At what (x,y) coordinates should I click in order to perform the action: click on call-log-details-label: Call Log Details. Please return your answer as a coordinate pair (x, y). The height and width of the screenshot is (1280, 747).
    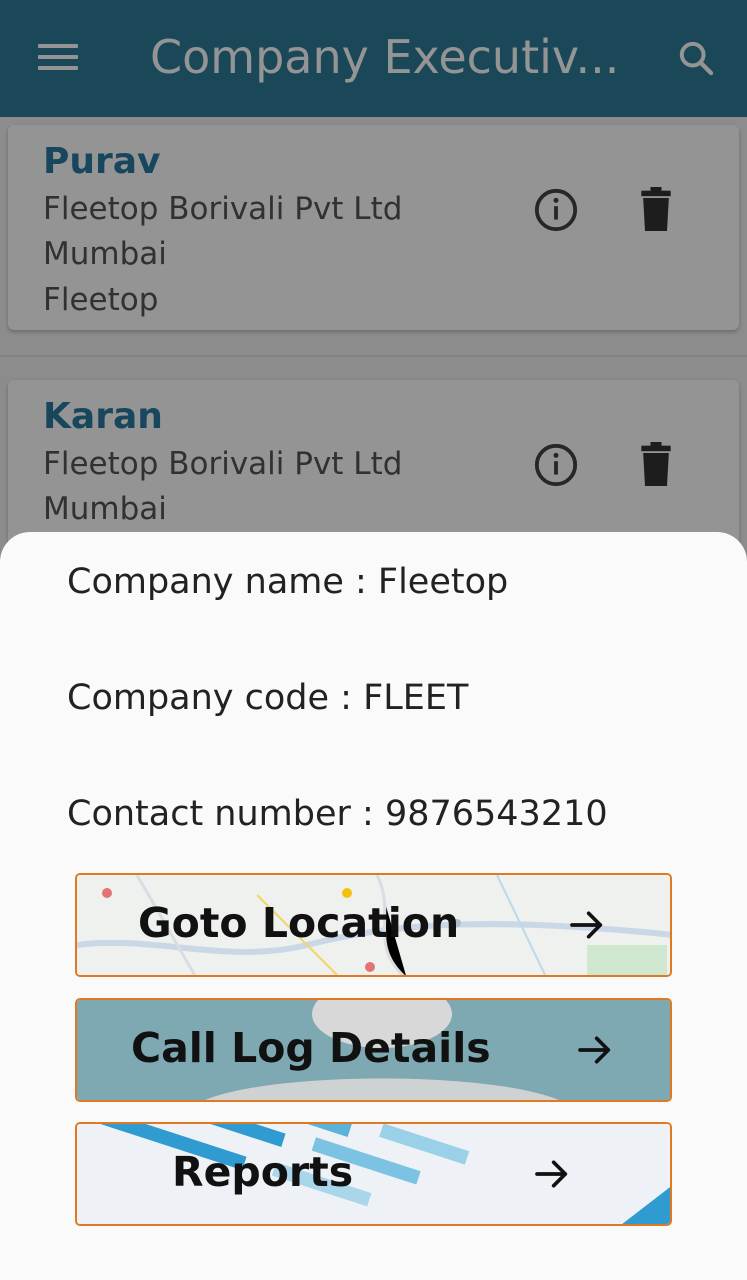
    Looking at the image, I should click on (311, 1048).